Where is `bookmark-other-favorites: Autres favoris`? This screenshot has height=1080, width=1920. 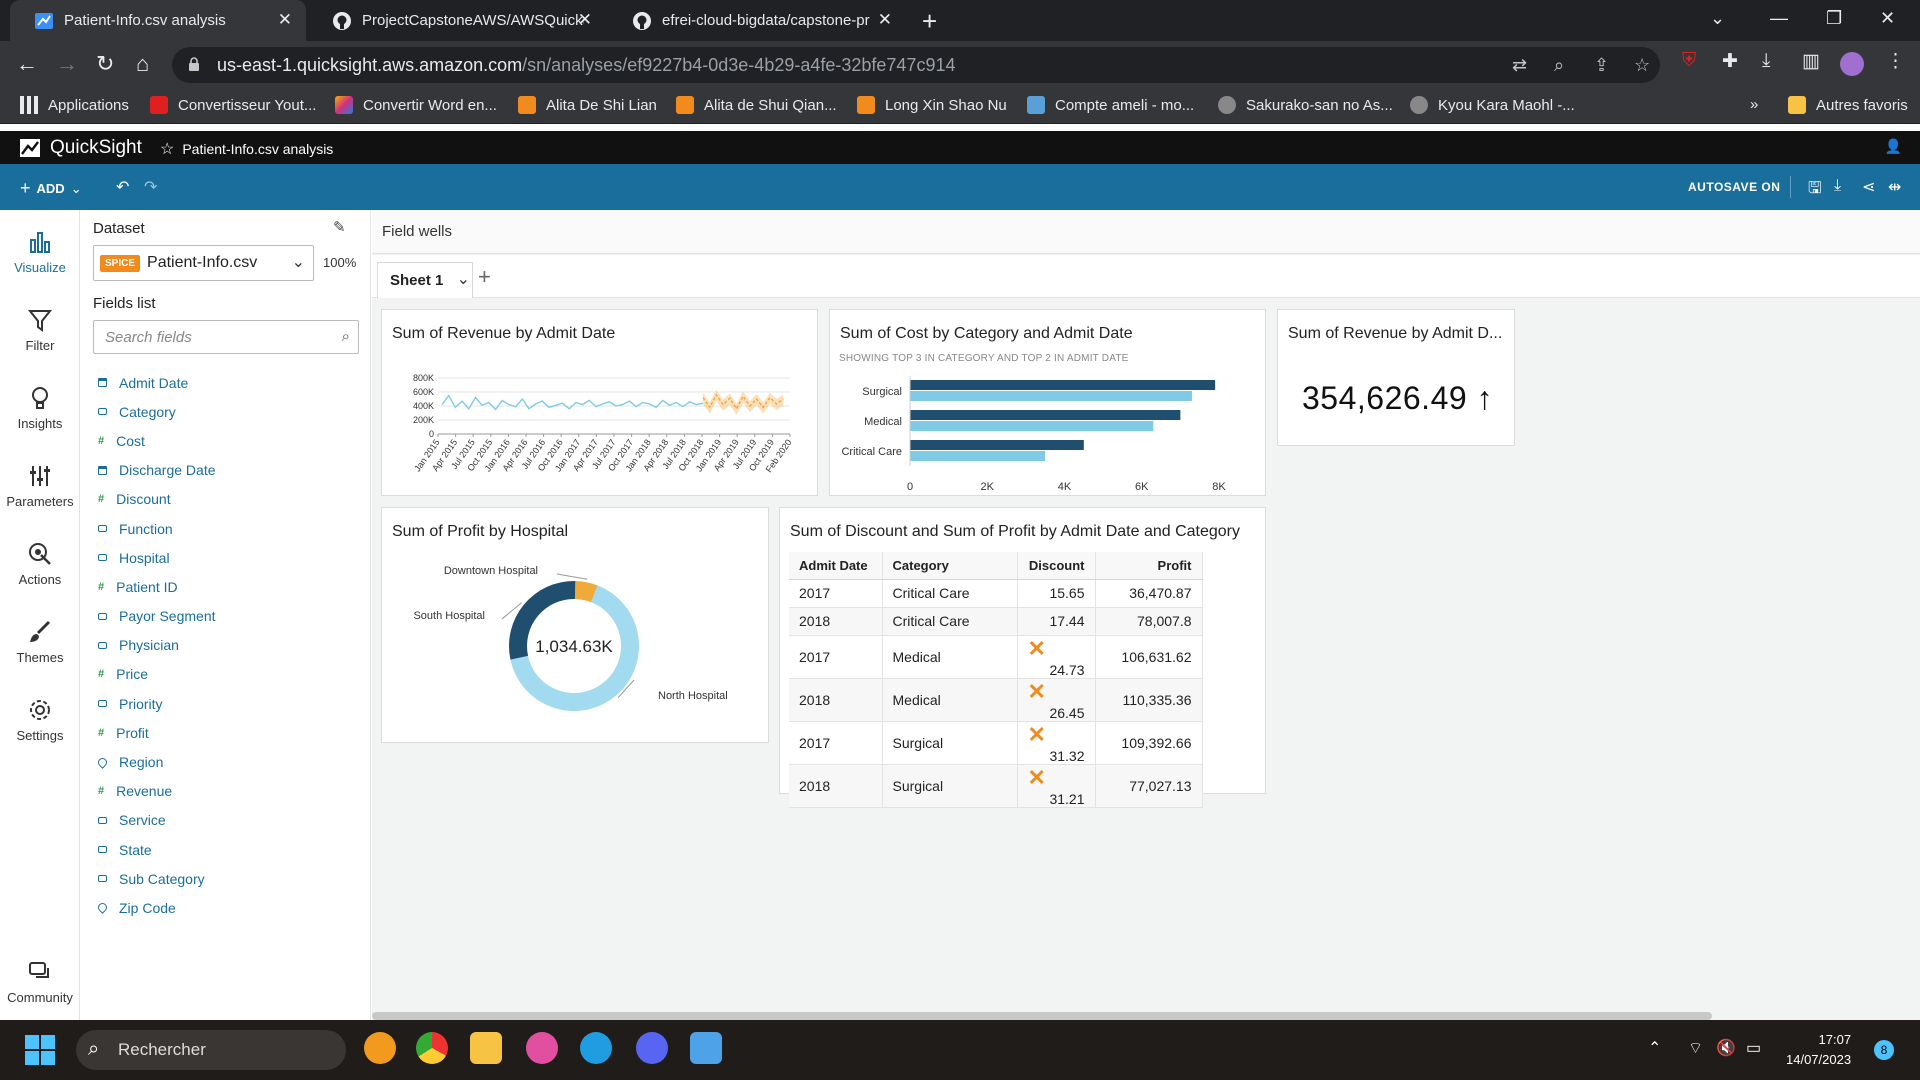 bookmark-other-favorites: Autres favoris is located at coordinates (1848, 105).